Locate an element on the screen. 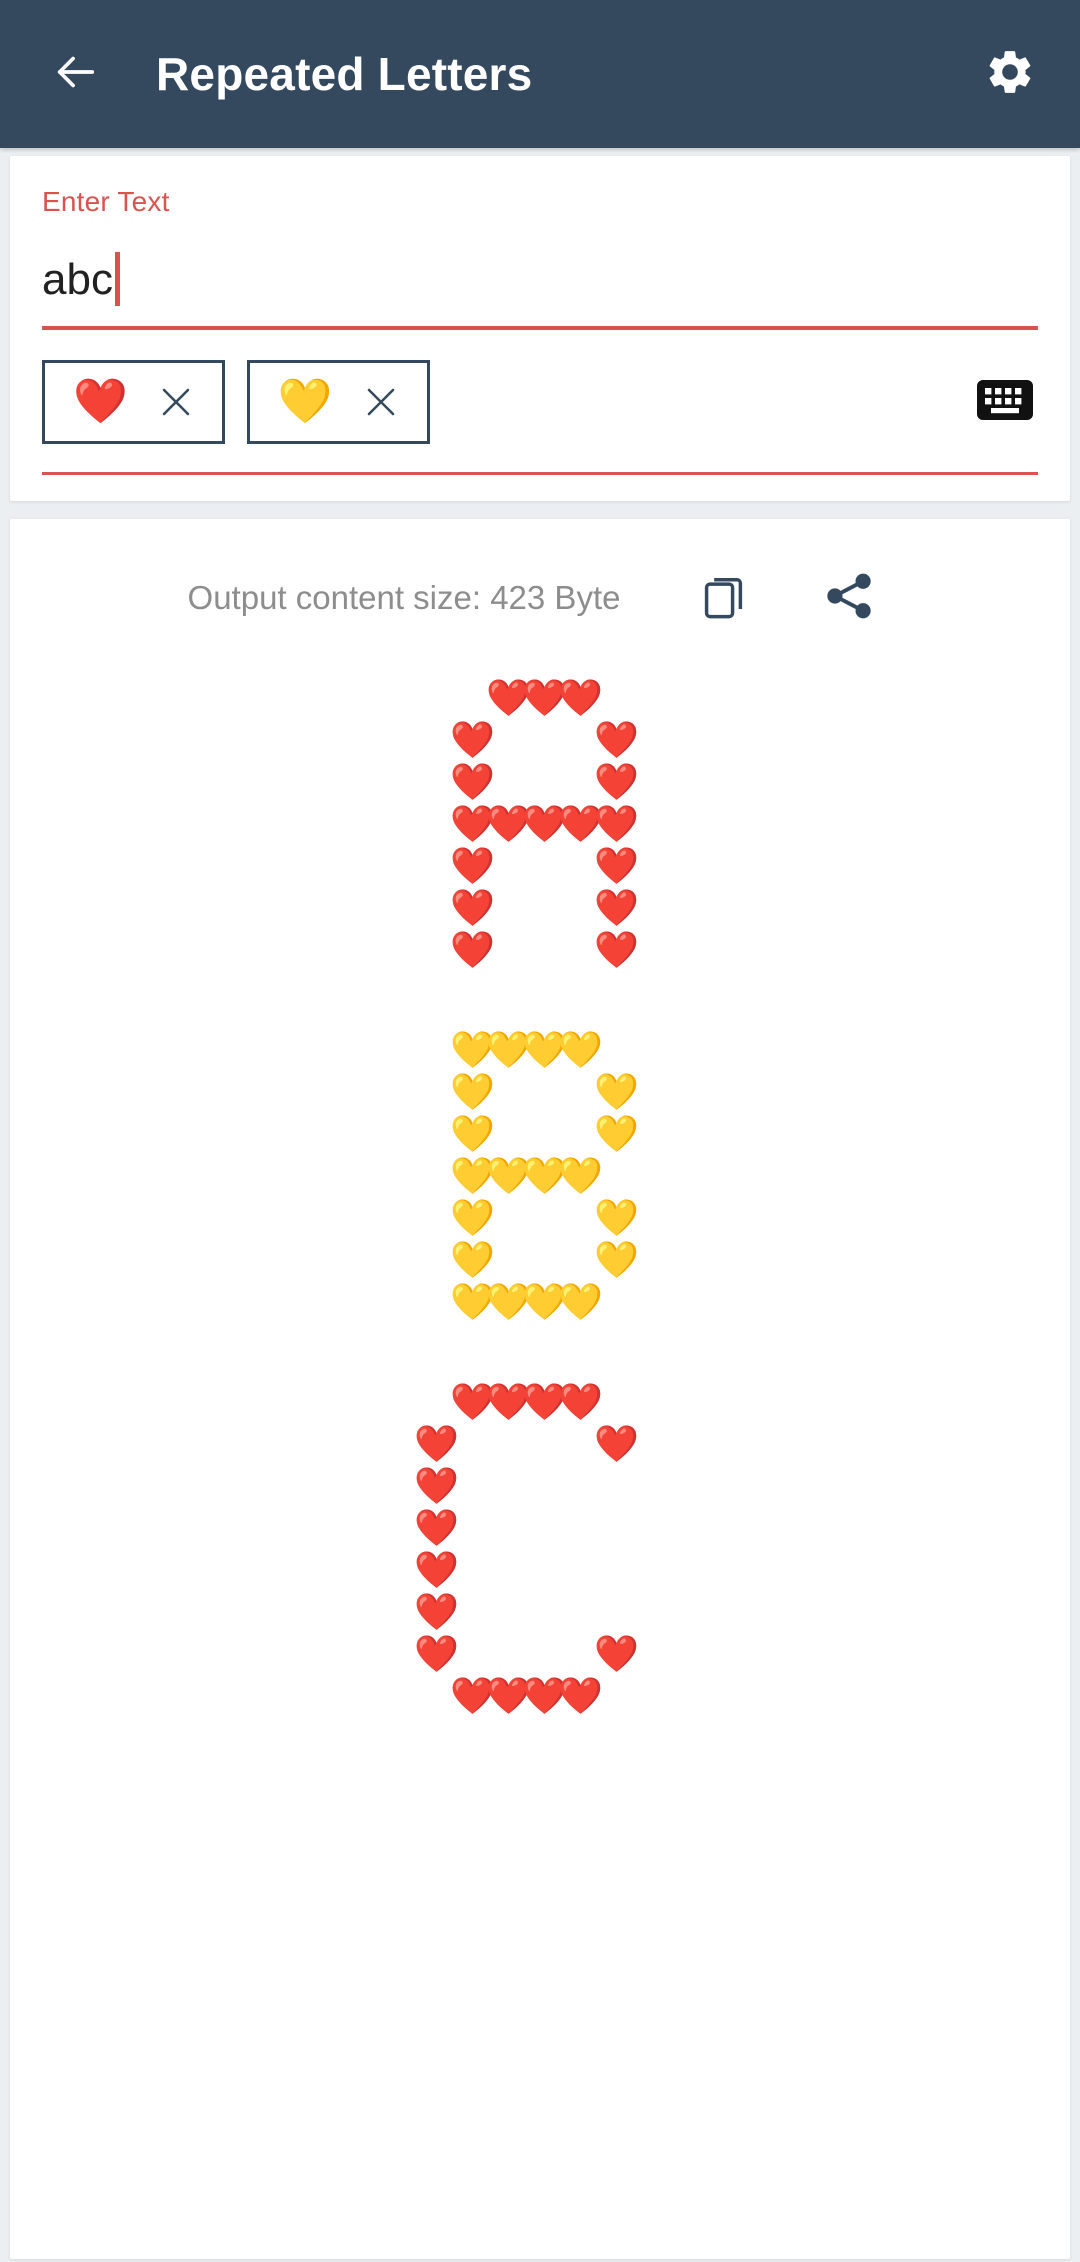  back-button is located at coordinates (75, 74).